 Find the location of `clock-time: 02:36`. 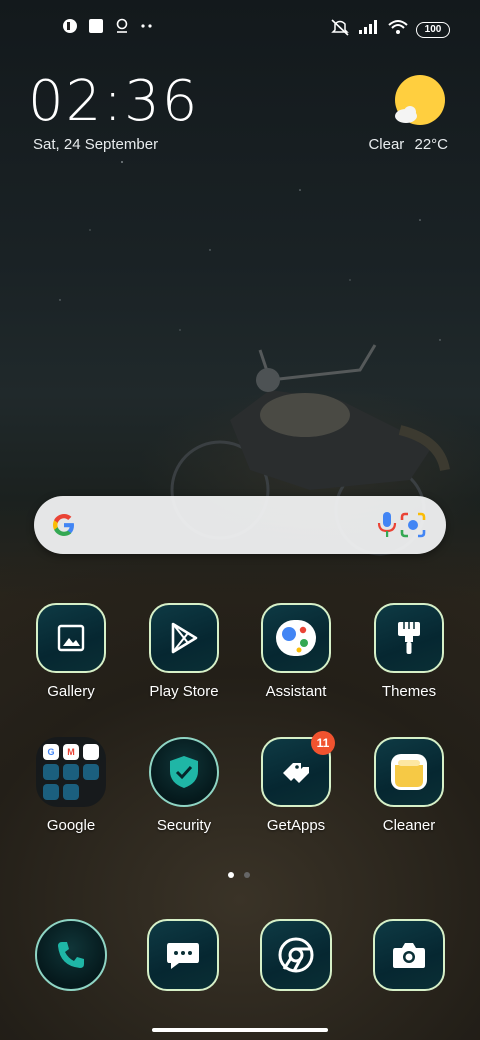

clock-time: 02:36 is located at coordinates (113, 102).